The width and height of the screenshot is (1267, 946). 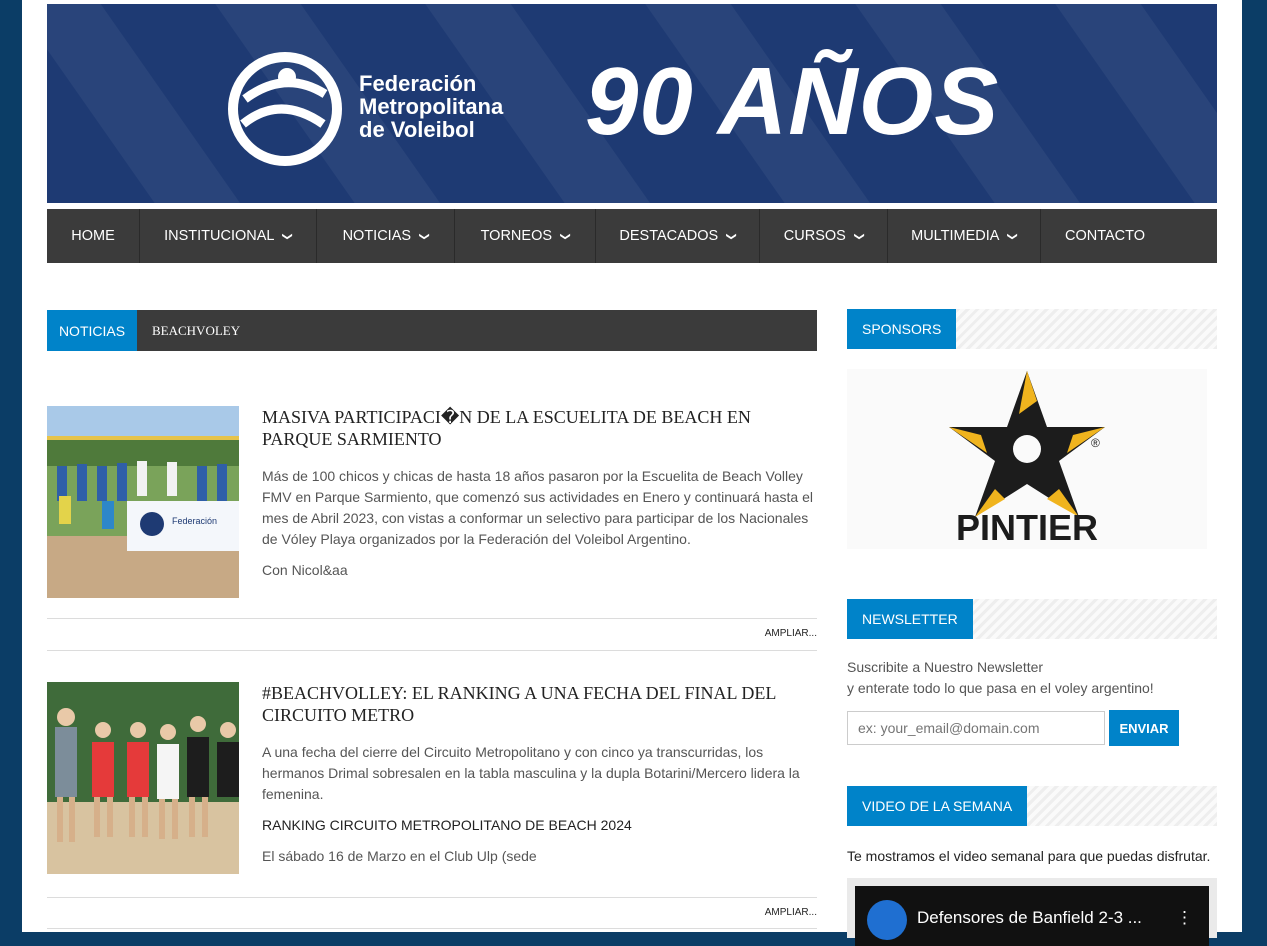 I want to click on sponsors-header: SPONSORS, so click(x=1032, y=329).